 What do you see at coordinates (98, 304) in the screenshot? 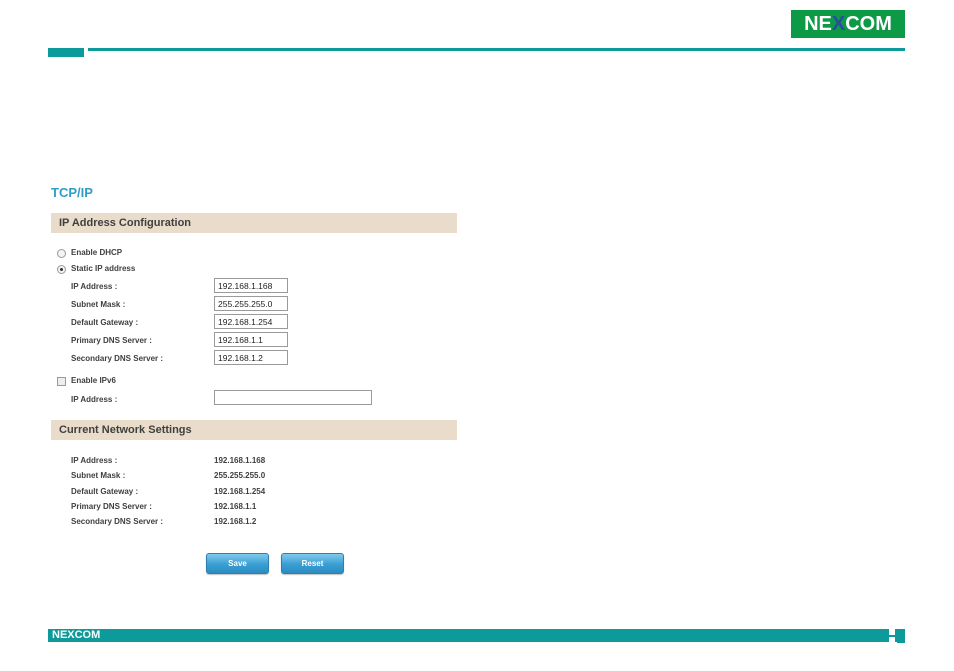
I see `subnet-mask-label: Subnet Mask :` at bounding box center [98, 304].